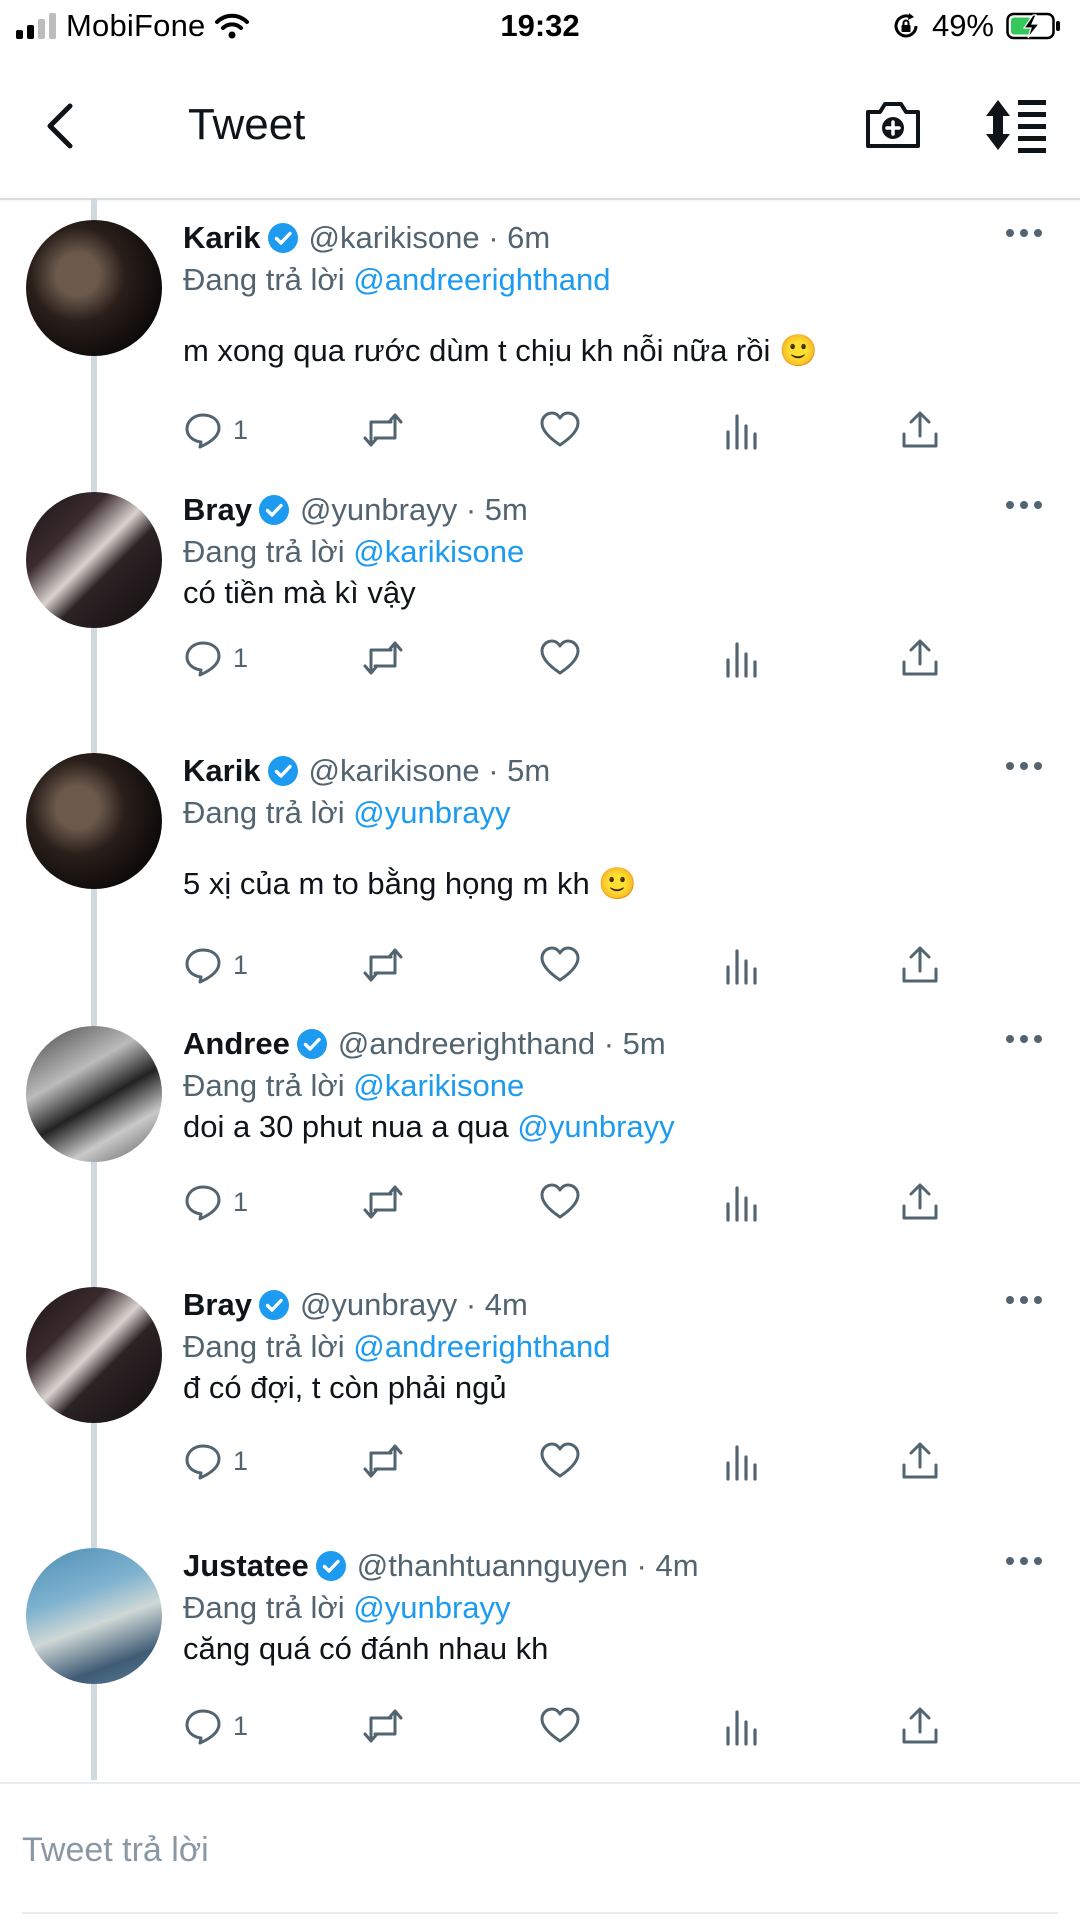 The width and height of the screenshot is (1080, 1922). Describe the element at coordinates (519, 770) in the screenshot. I see `tweet-time-text: · 5m` at that location.